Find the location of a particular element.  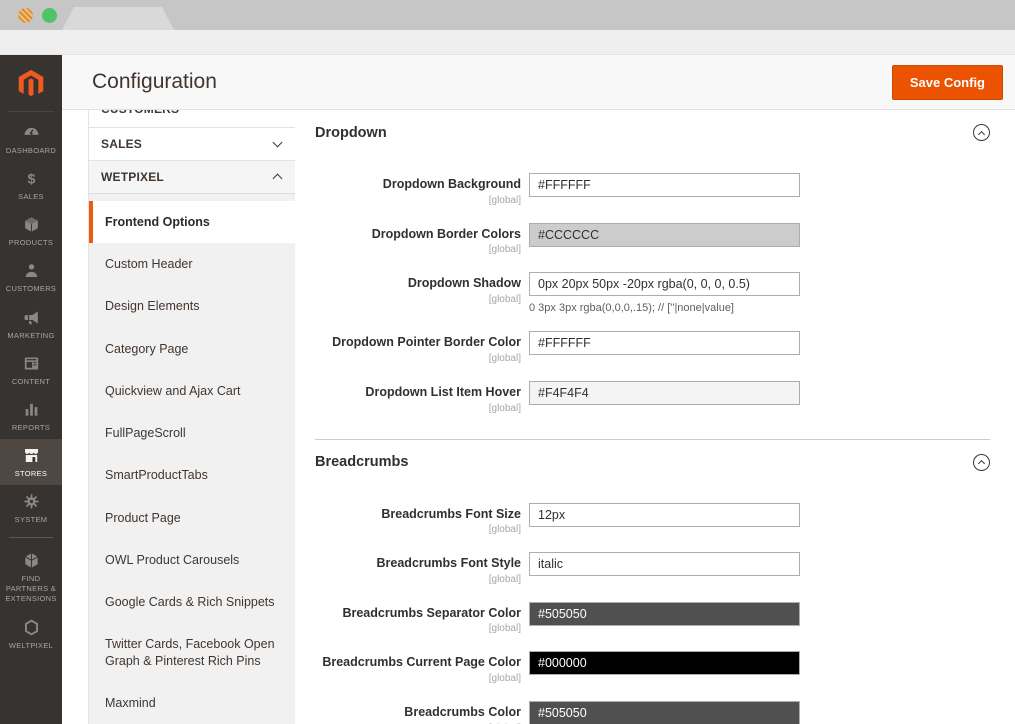

marketing-icon is located at coordinates (31, 318).